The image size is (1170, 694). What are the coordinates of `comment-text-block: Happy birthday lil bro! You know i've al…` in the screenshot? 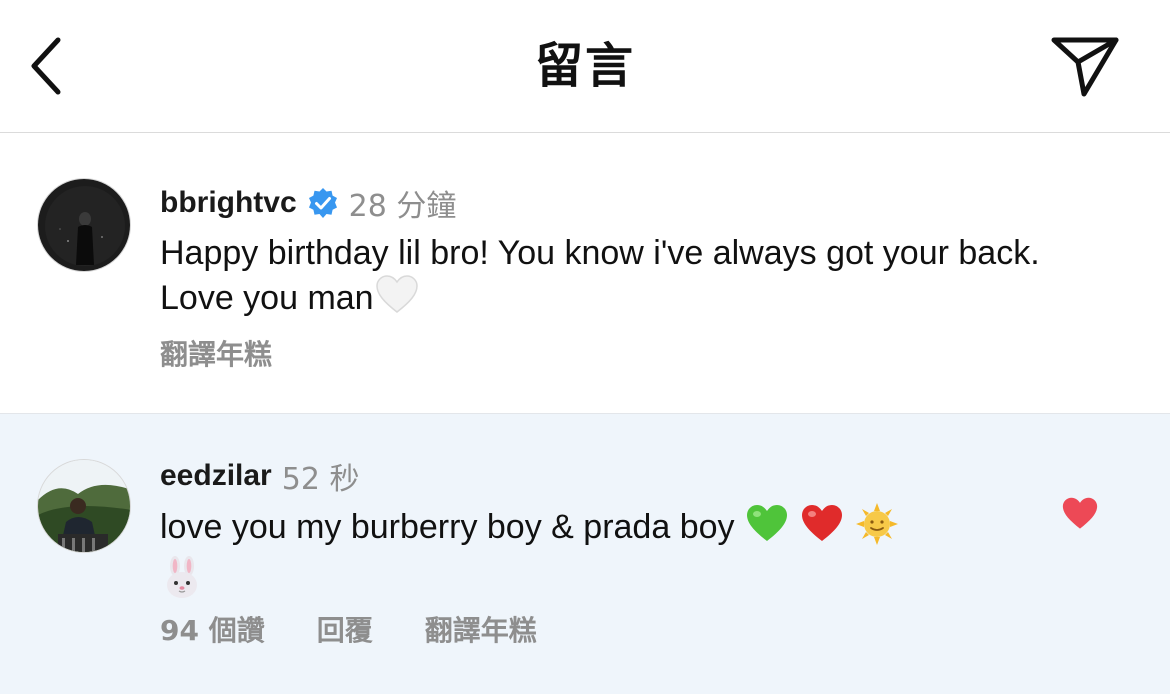 It's located at (610, 279).